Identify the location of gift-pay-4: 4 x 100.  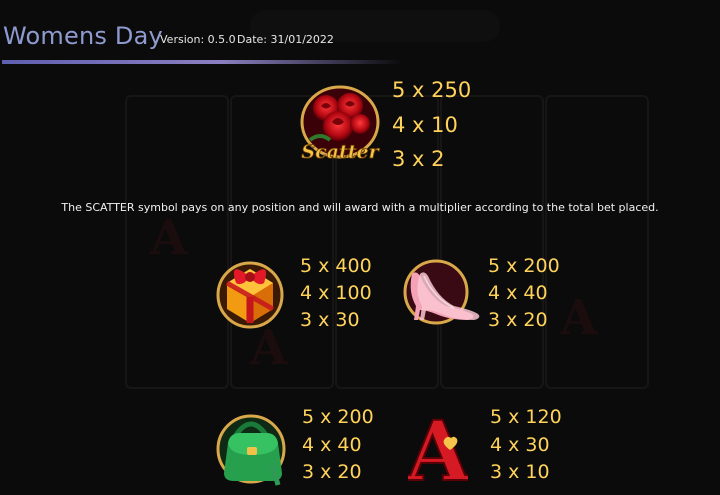
(336, 293).